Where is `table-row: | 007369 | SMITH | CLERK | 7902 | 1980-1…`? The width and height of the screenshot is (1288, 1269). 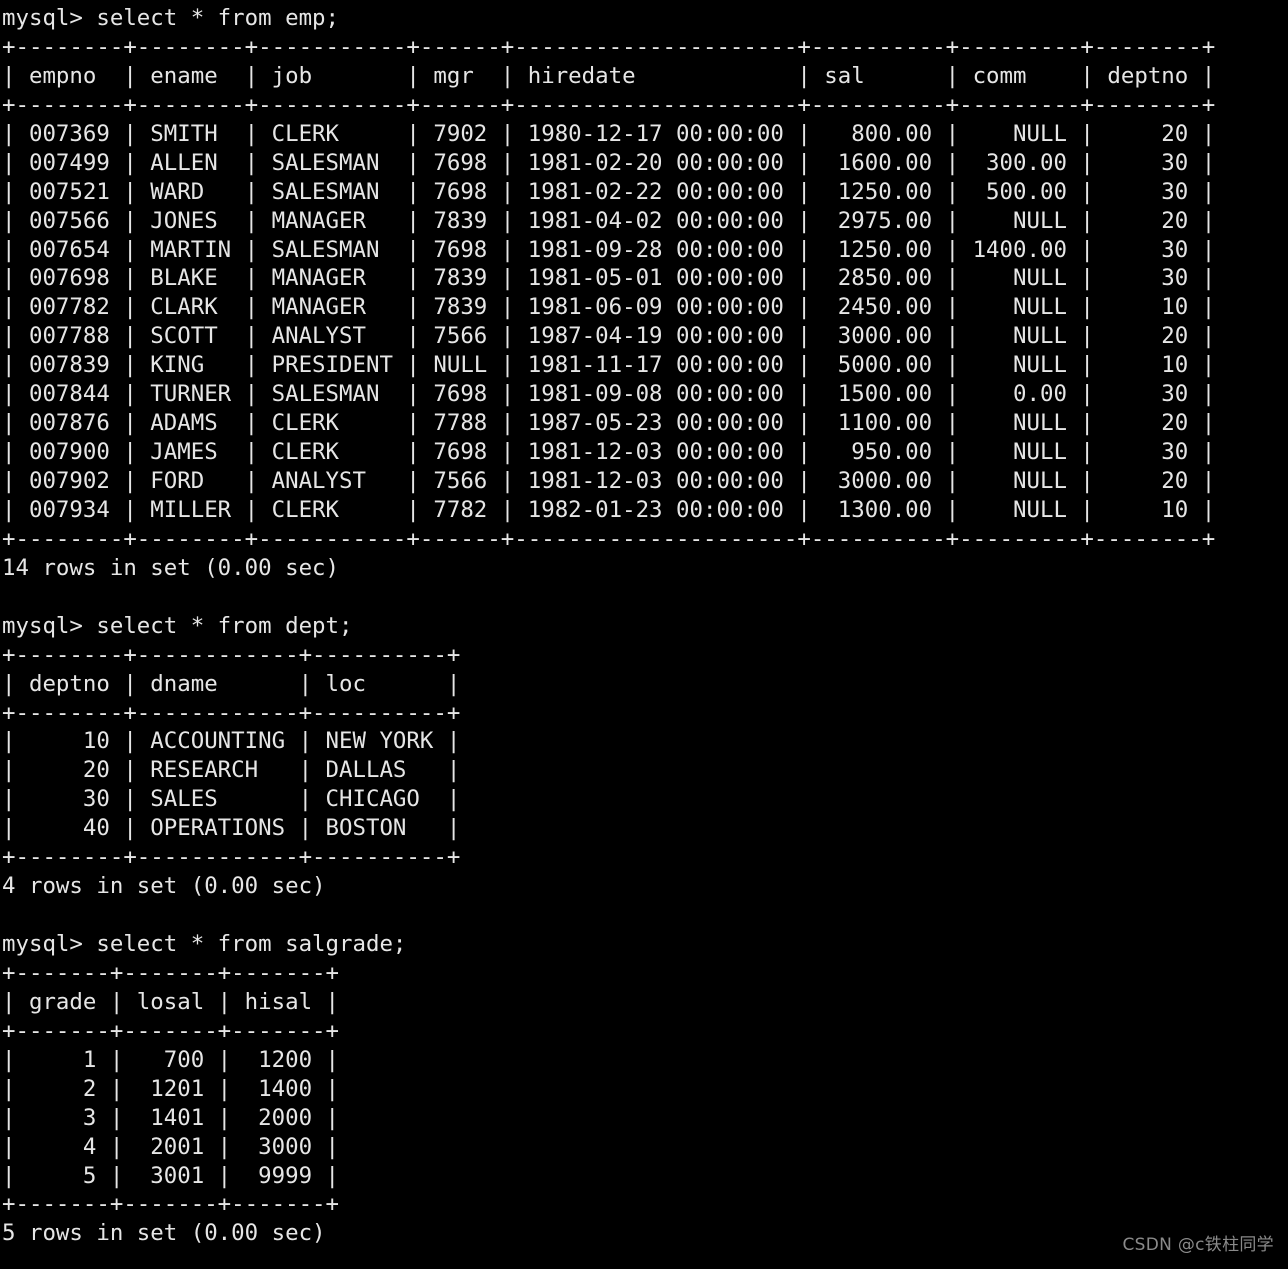
table-row: | 007369 | SMITH | CLERK | 7902 | 1980-1… is located at coordinates (609, 133).